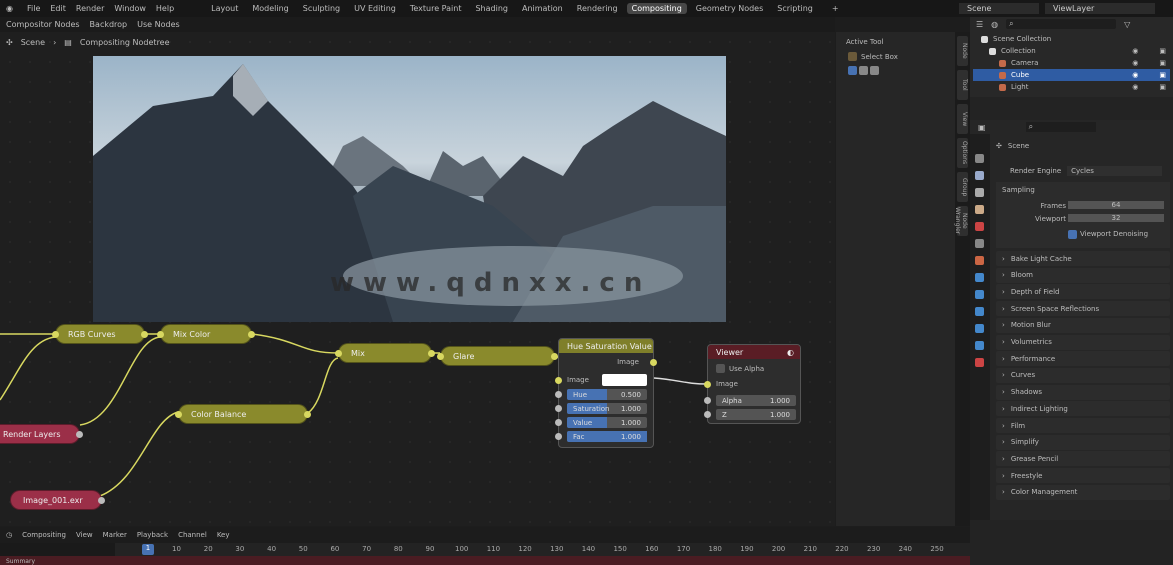 This screenshot has height=565, width=1173. What do you see at coordinates (1083, 292) in the screenshot?
I see `properties-panel: › Depth of Field` at bounding box center [1083, 292].